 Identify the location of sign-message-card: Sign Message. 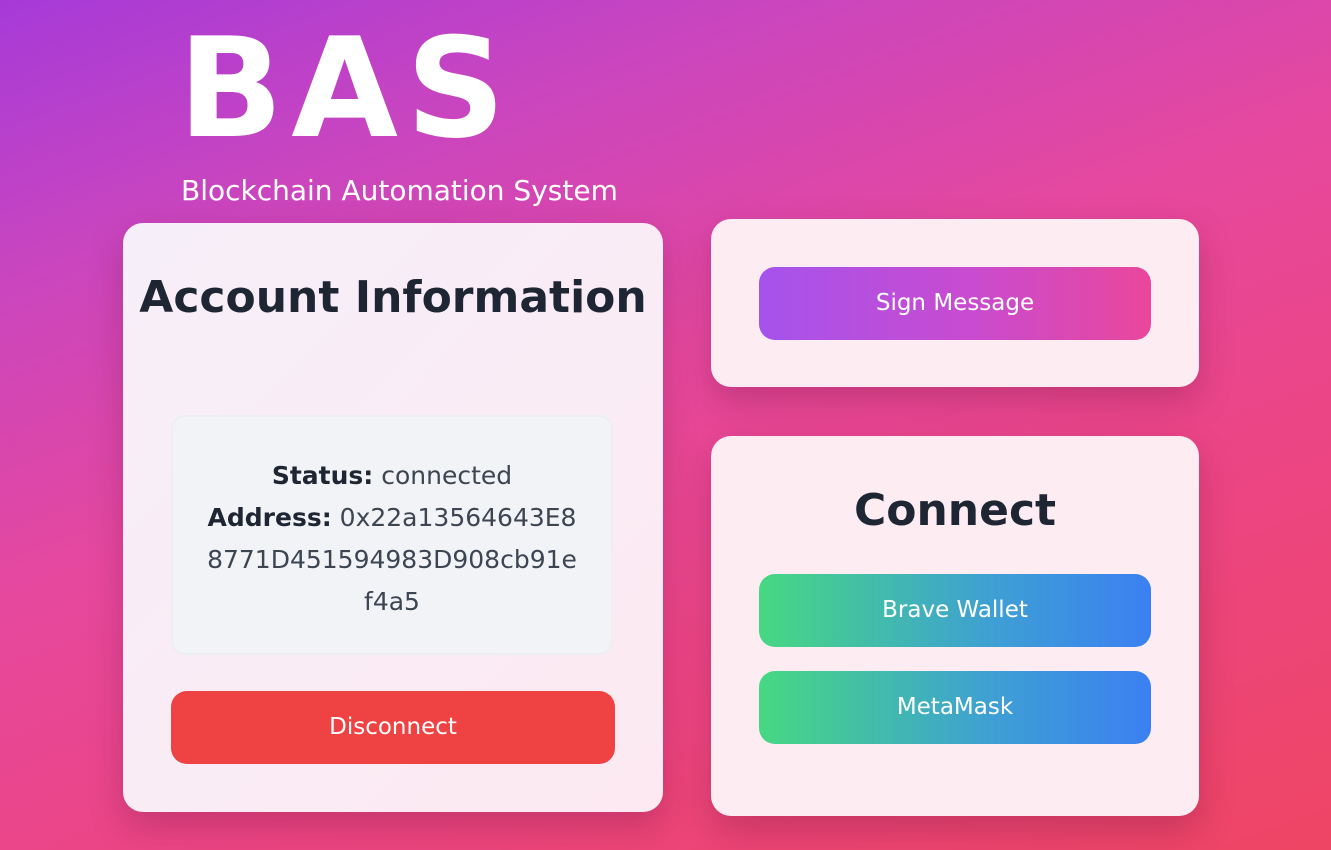
(955, 303).